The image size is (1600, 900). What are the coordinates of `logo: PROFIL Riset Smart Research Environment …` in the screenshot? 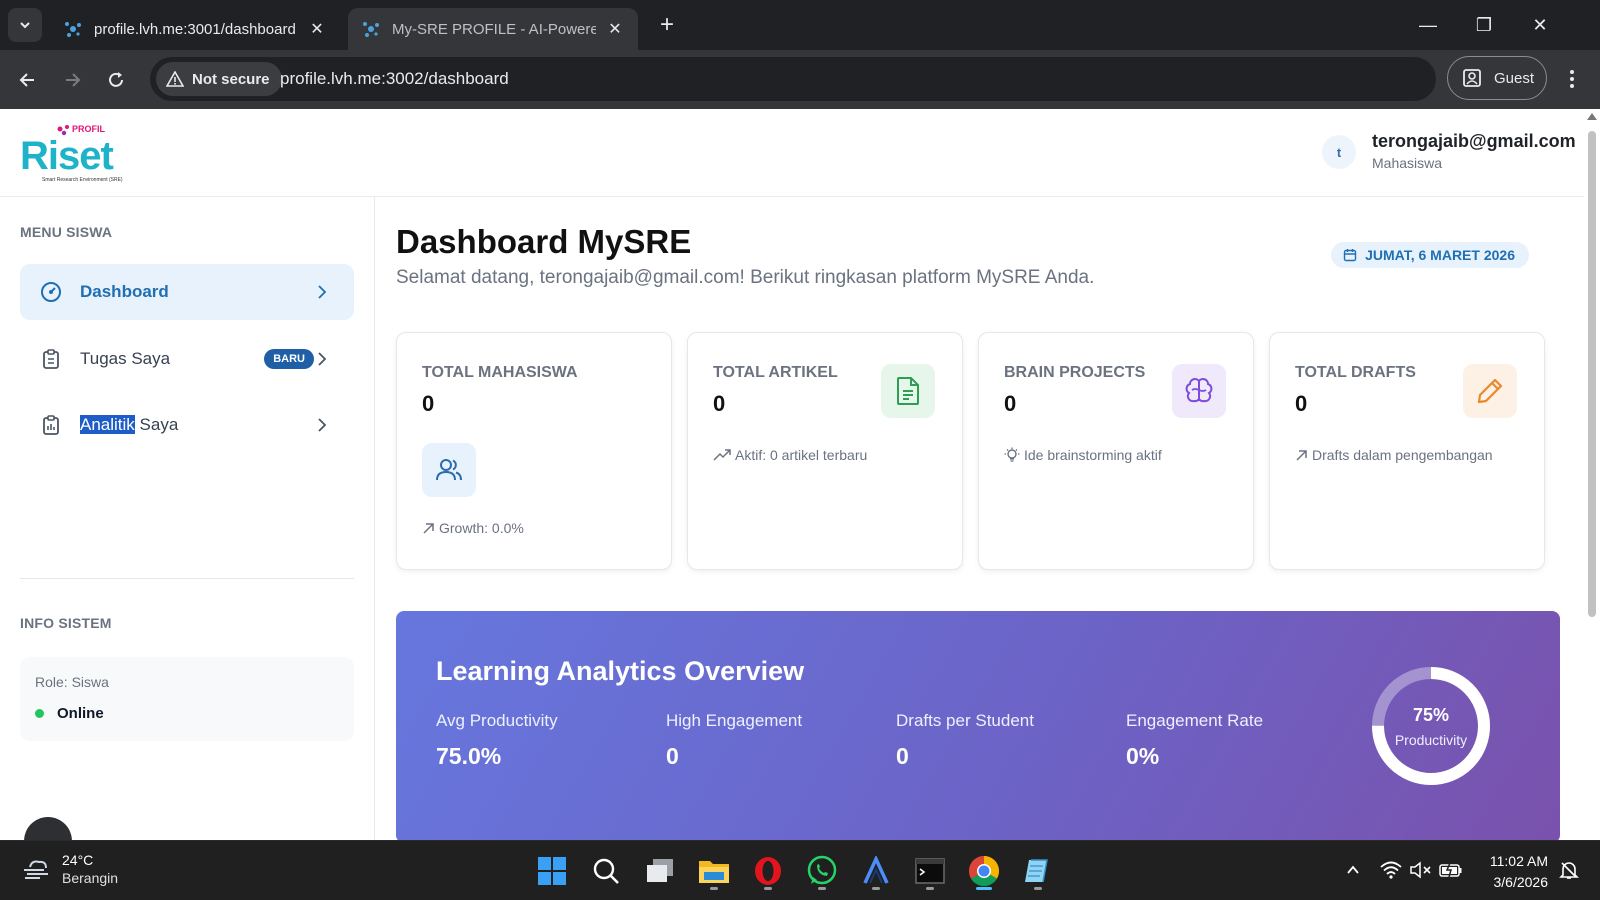 It's located at (85, 153).